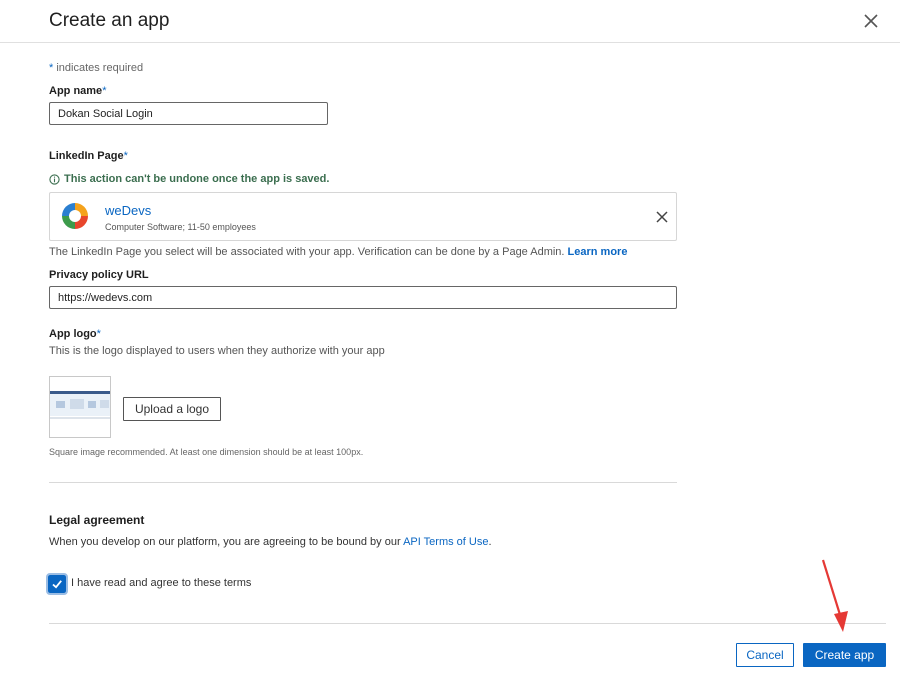 This screenshot has width=900, height=695. Describe the element at coordinates (450, 21) in the screenshot. I see `modal-header: Create an app` at that location.